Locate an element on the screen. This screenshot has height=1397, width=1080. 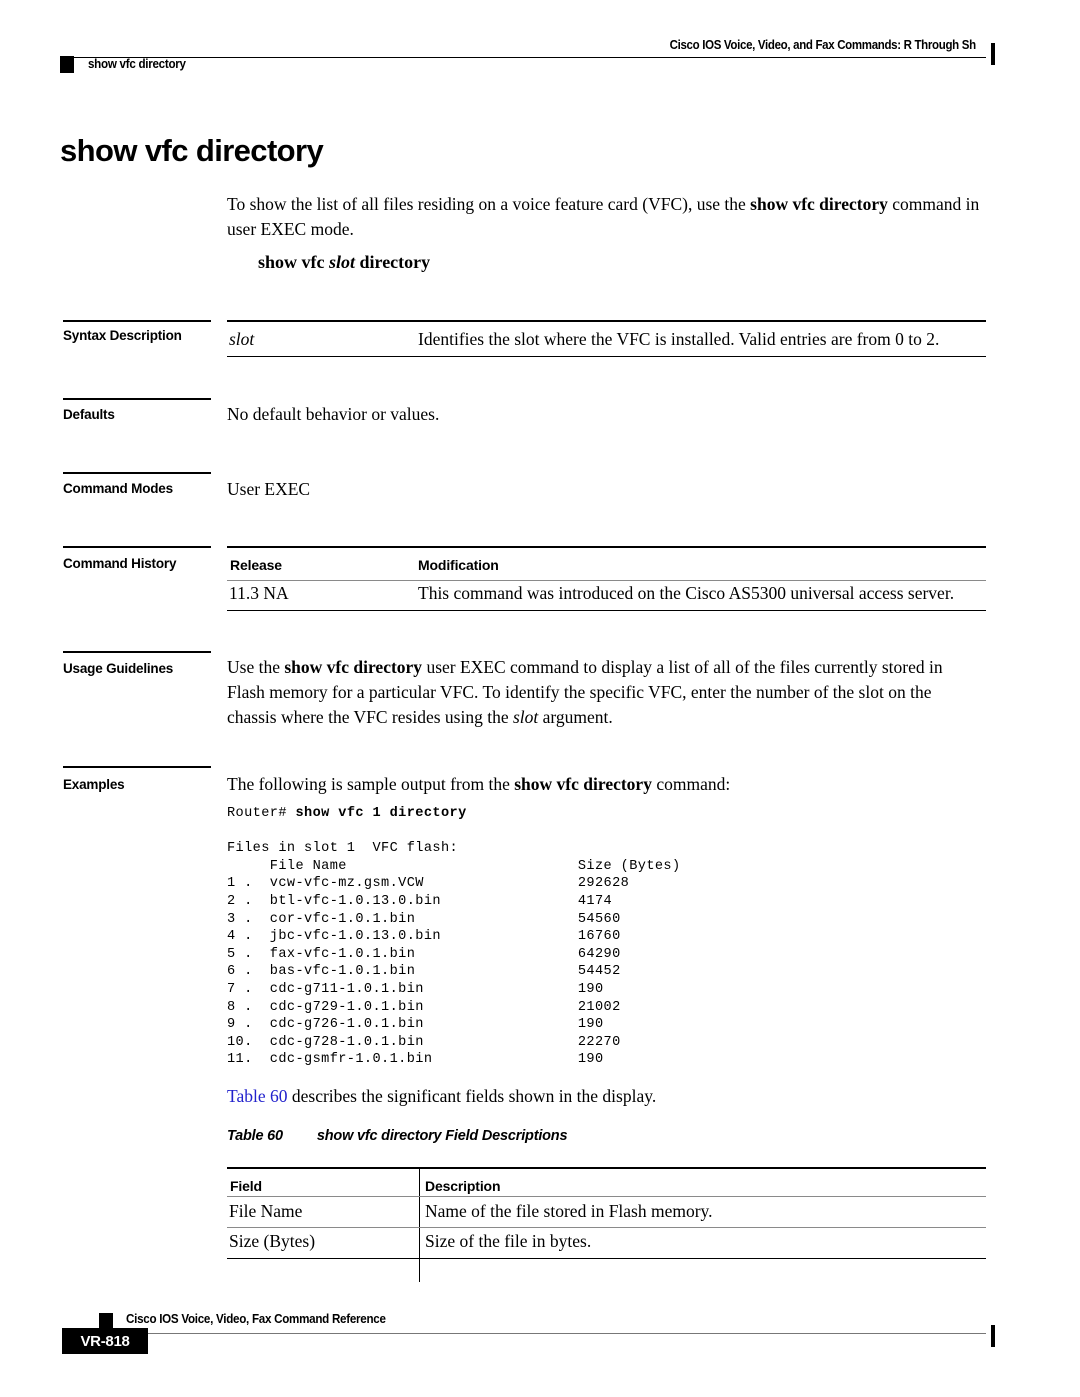
section-label-syntax-description: Syntax Description is located at coordinates (122, 335).